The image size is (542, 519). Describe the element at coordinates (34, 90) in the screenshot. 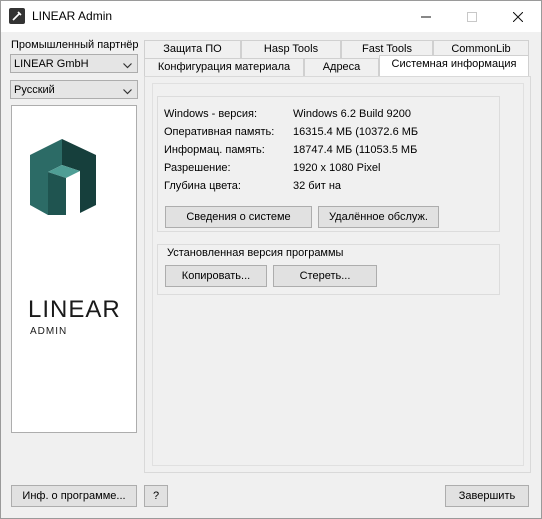

I see `language-select-value: Русский` at that location.